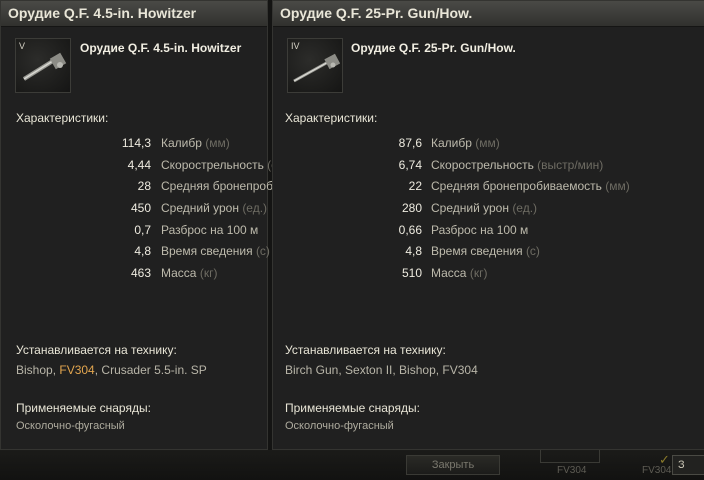 The width and height of the screenshot is (704, 480). I want to click on stat-row: 510 Масса (кг), so click(488, 276).